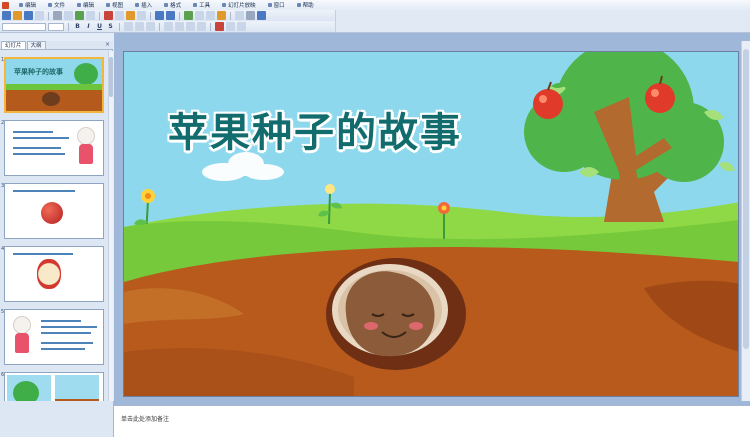 This screenshot has height=437, width=750. Describe the element at coordinates (5, 5) in the screenshot. I see `app-icon` at that location.